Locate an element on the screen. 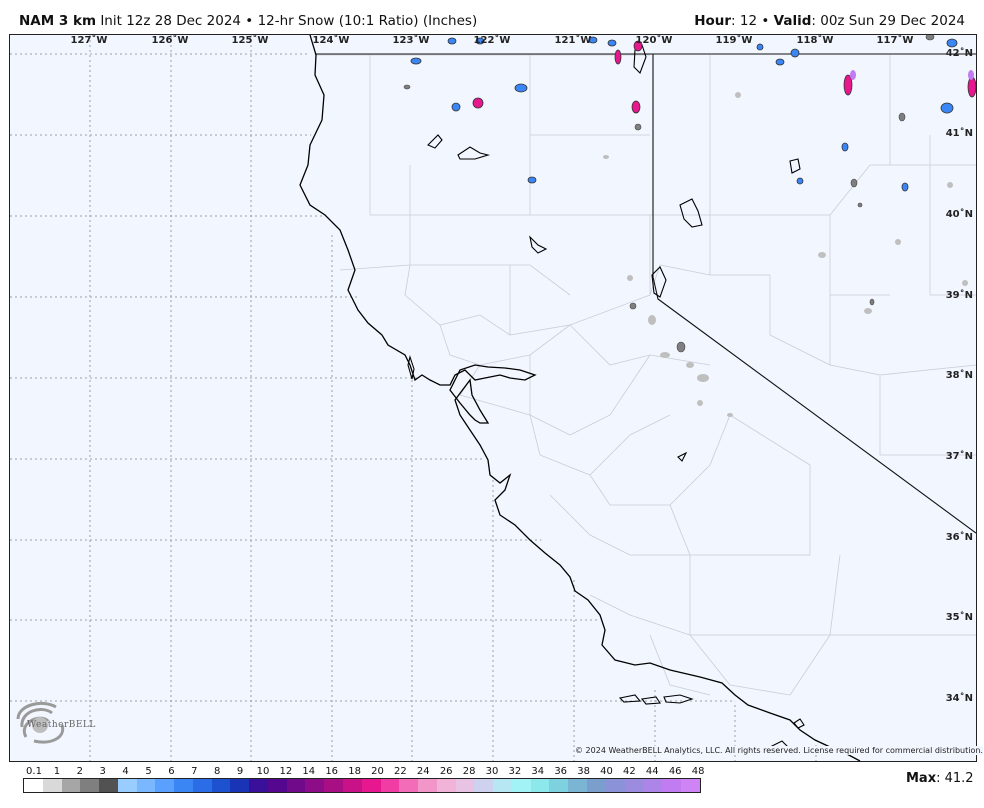 The image size is (984, 808). legend-tick-label: 9 is located at coordinates (240, 771).